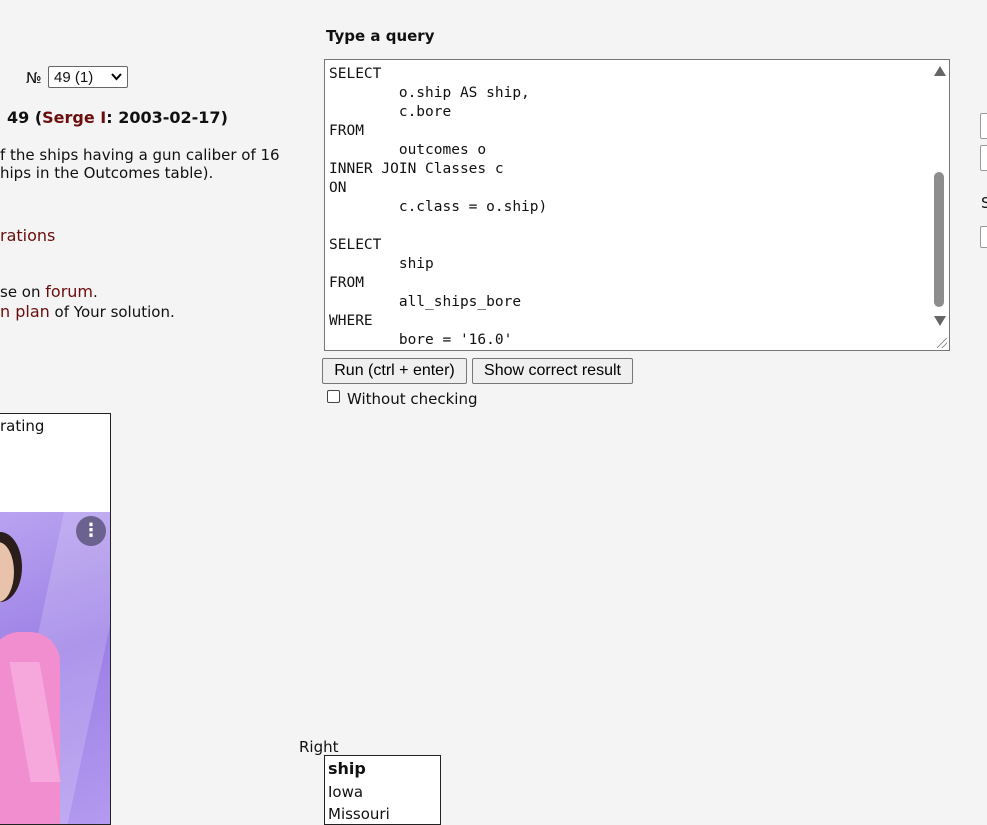 This screenshot has height=825, width=987. What do you see at coordinates (87, 302) in the screenshot?
I see `forum-links: se on forum. n plan of Your solution.` at bounding box center [87, 302].